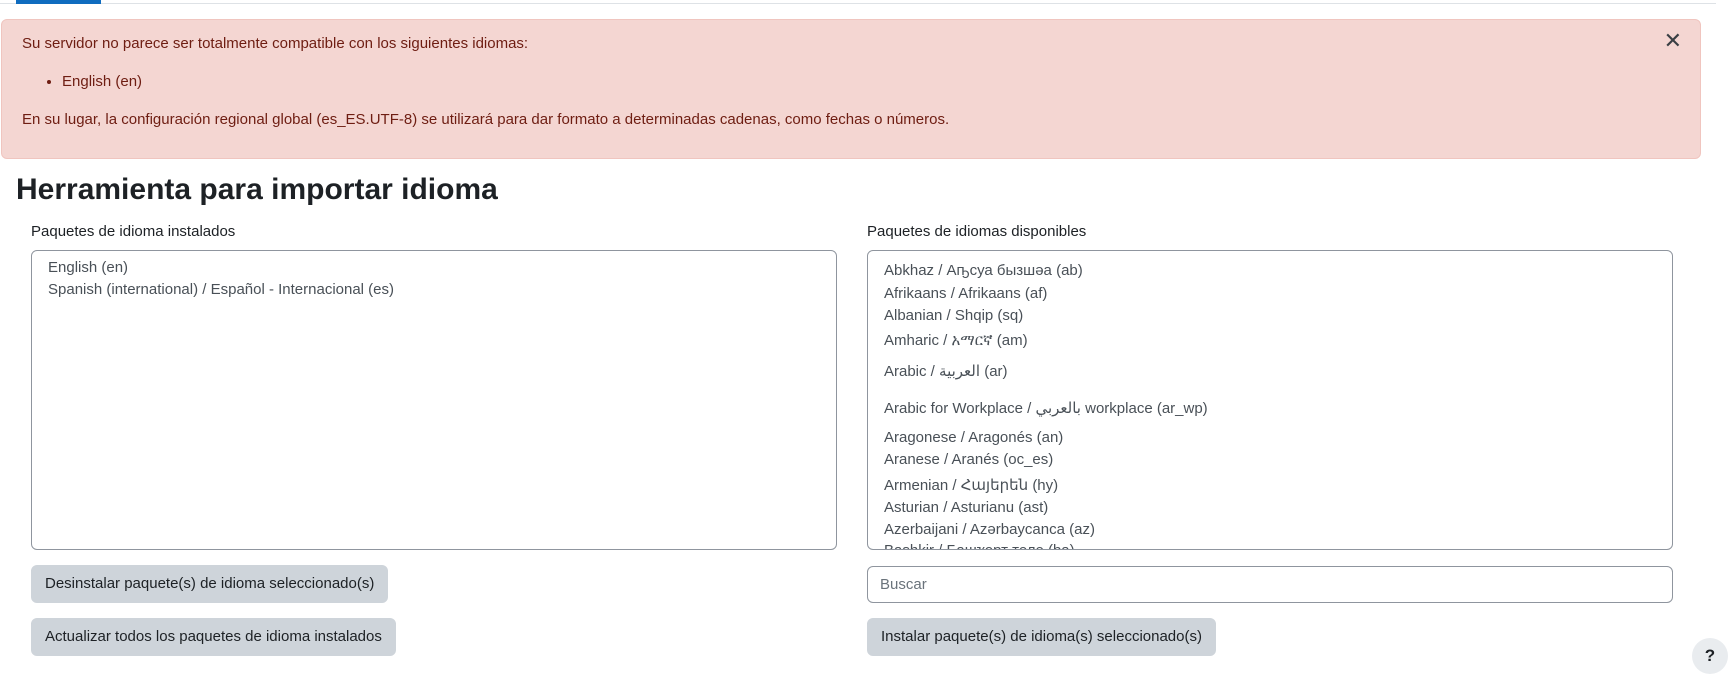  I want to click on installed-packs-label: Paquetes de idioma instalados, so click(133, 231).